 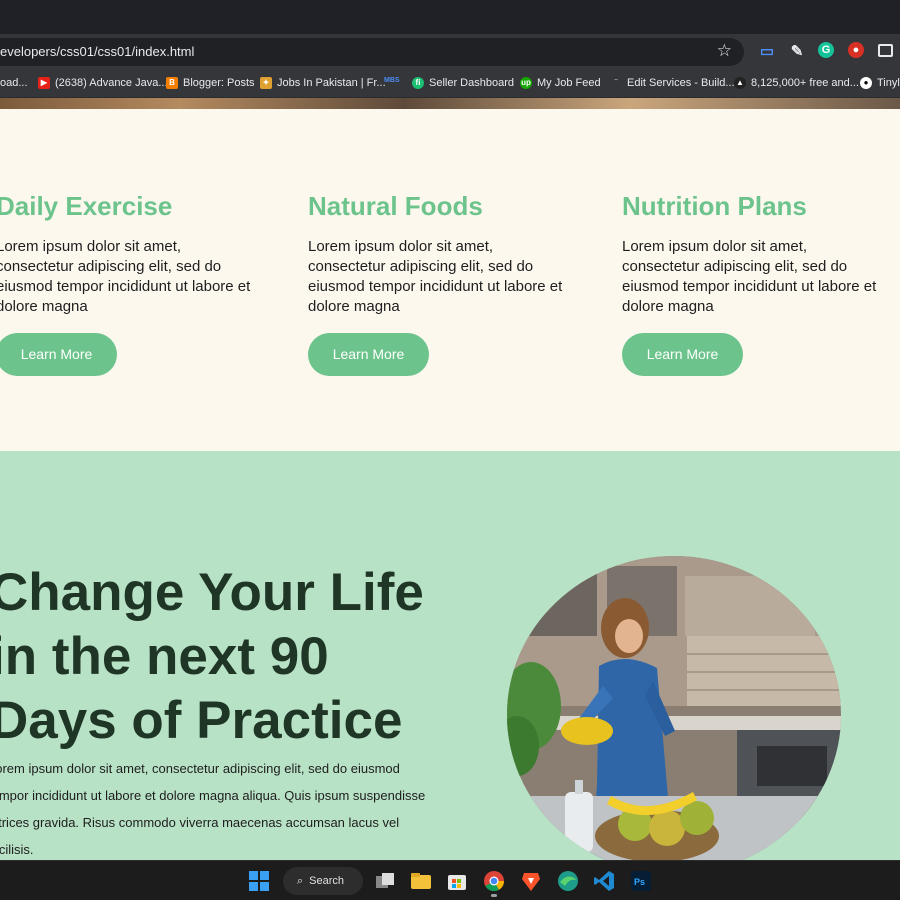 What do you see at coordinates (740, 83) in the screenshot?
I see `site-icon: ▲` at bounding box center [740, 83].